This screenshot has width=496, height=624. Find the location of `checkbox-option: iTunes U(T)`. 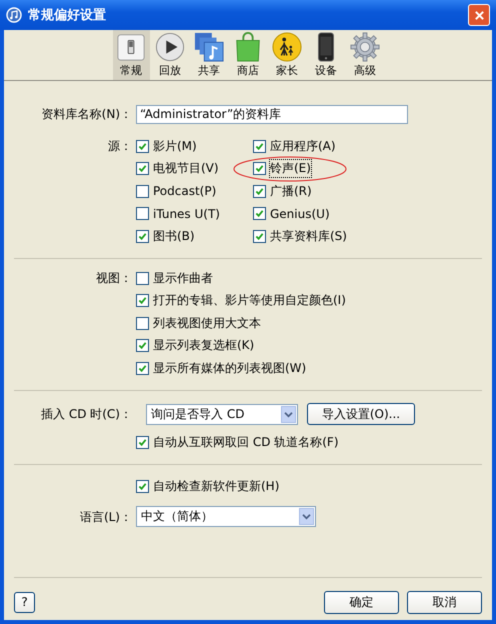

checkbox-option: iTunes U(T) is located at coordinates (178, 213).